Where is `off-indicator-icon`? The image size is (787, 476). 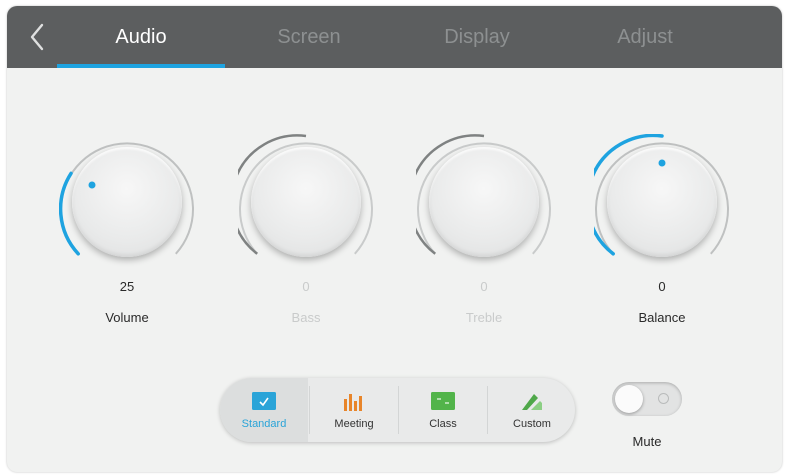 off-indicator-icon is located at coordinates (663, 398).